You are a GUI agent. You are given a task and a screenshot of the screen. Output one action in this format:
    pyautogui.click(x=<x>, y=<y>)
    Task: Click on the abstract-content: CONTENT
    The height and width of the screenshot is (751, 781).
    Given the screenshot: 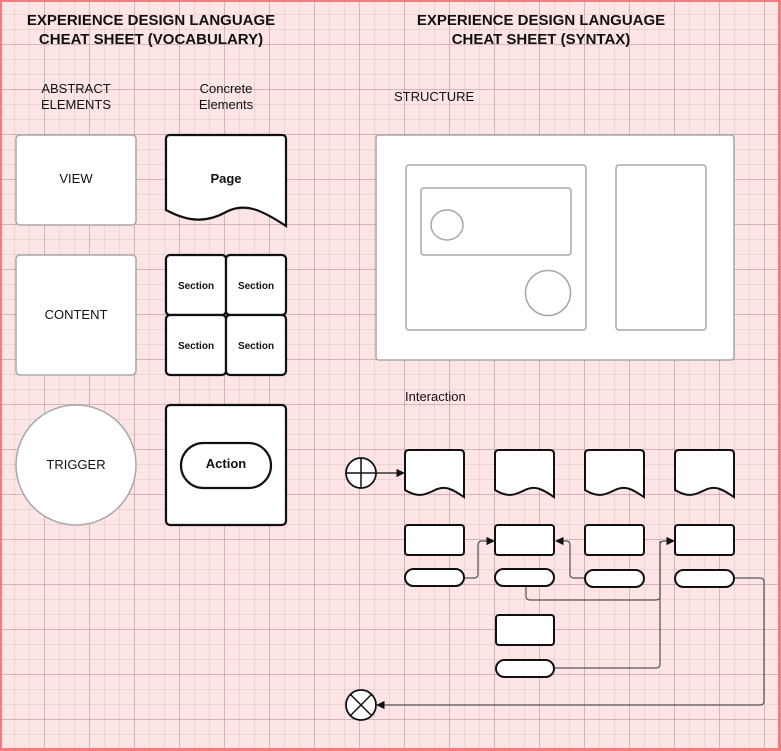 What is the action you would take?
    pyautogui.click(x=76, y=315)
    